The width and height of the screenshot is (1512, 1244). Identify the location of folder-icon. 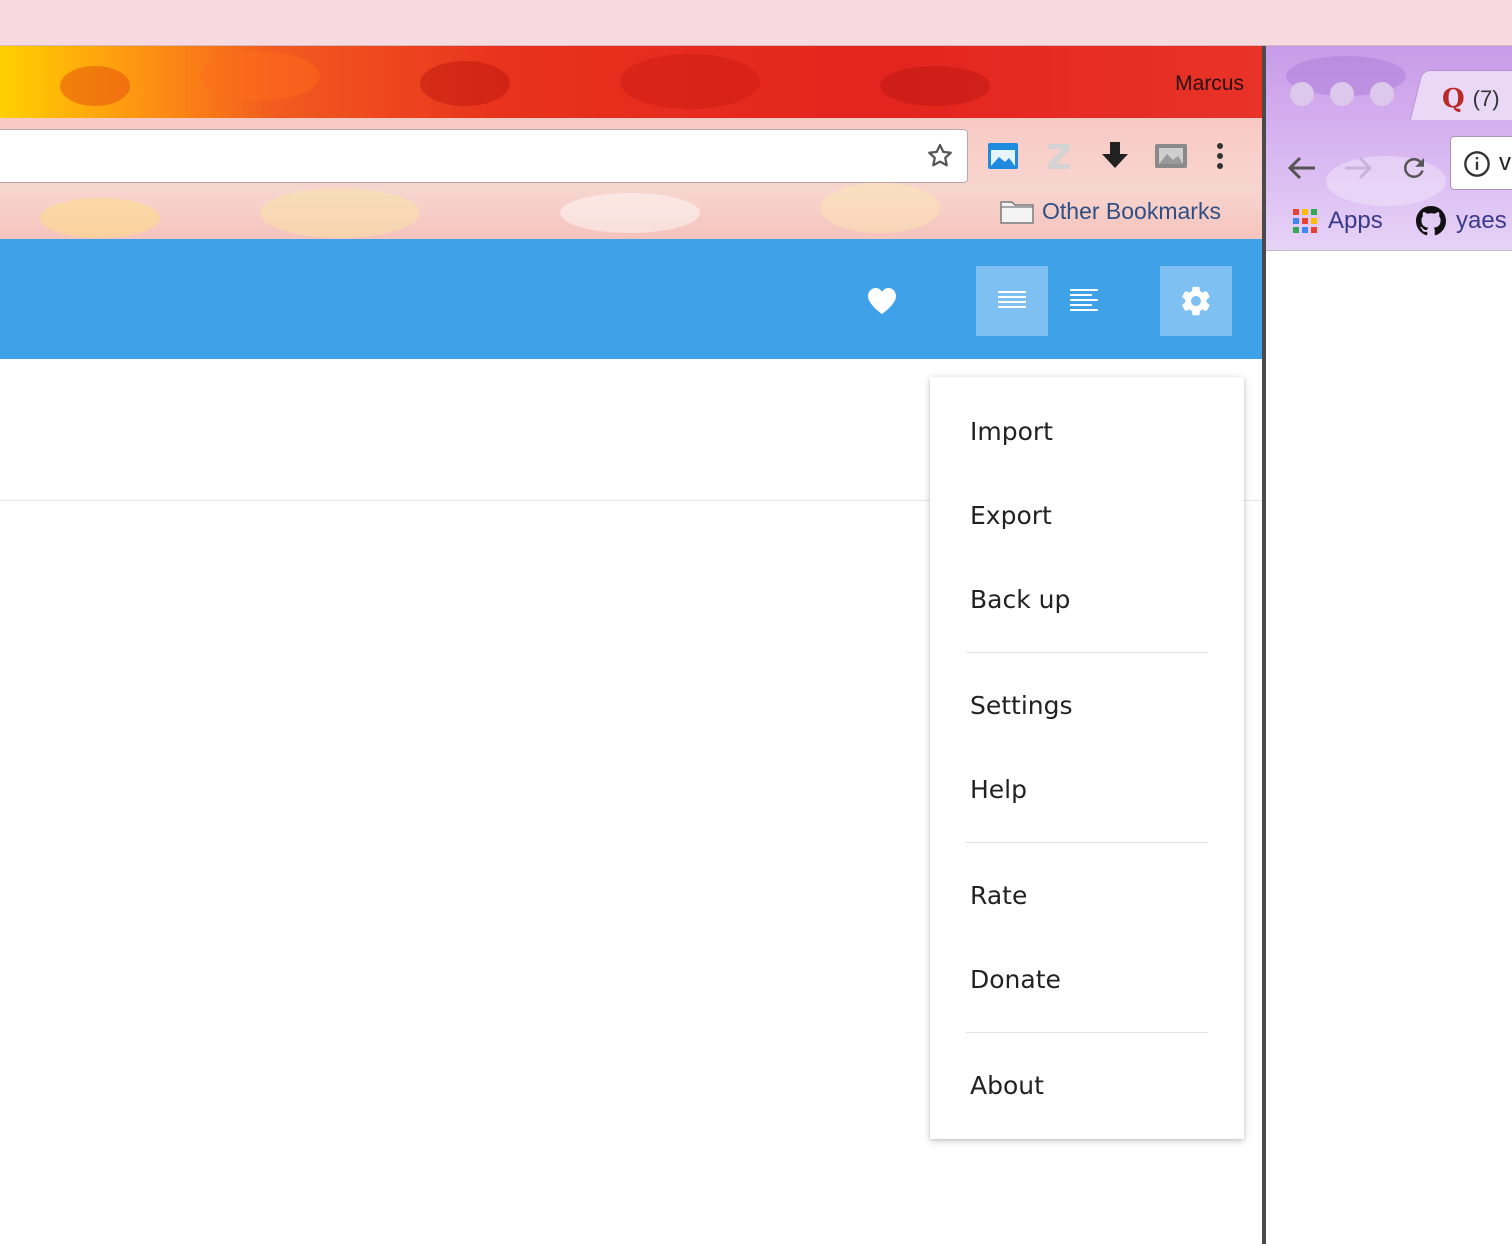
(1017, 212).